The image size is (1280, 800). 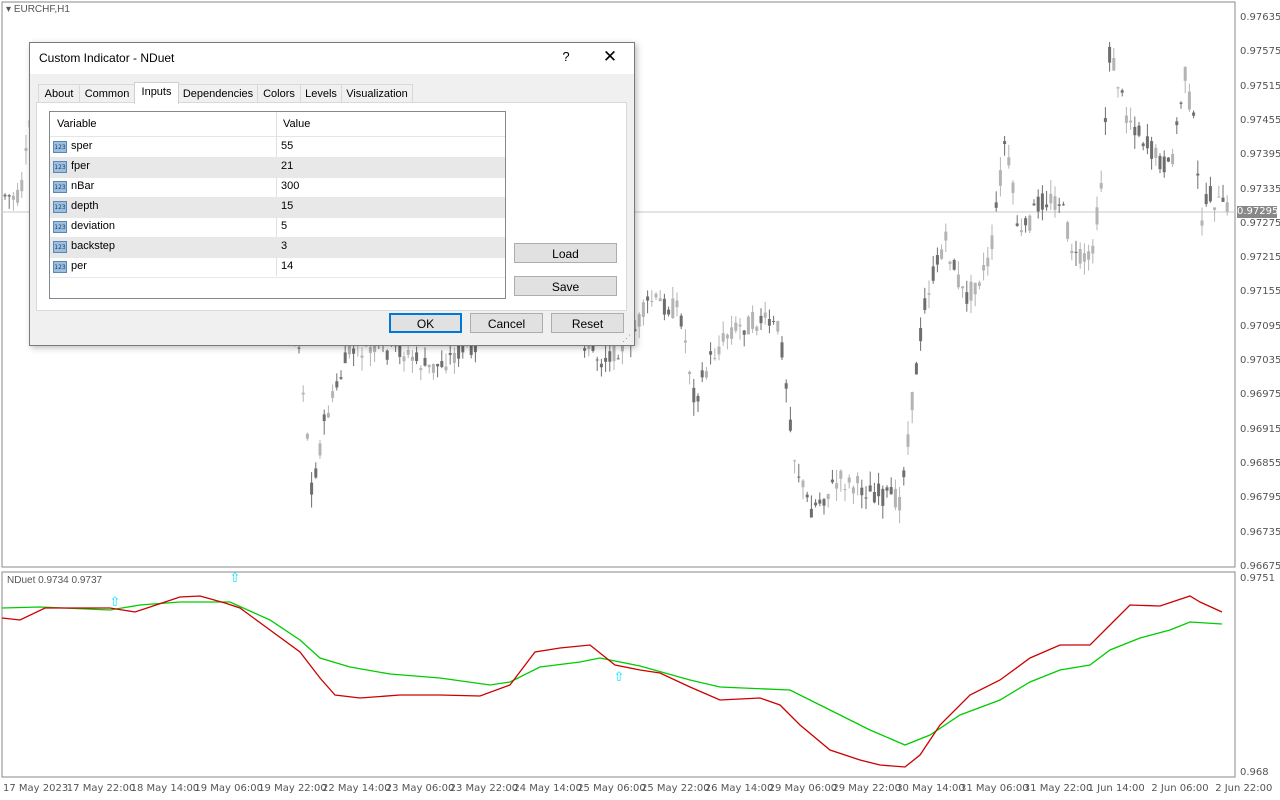 I want to click on tab-levels: Levels, so click(x=321, y=93).